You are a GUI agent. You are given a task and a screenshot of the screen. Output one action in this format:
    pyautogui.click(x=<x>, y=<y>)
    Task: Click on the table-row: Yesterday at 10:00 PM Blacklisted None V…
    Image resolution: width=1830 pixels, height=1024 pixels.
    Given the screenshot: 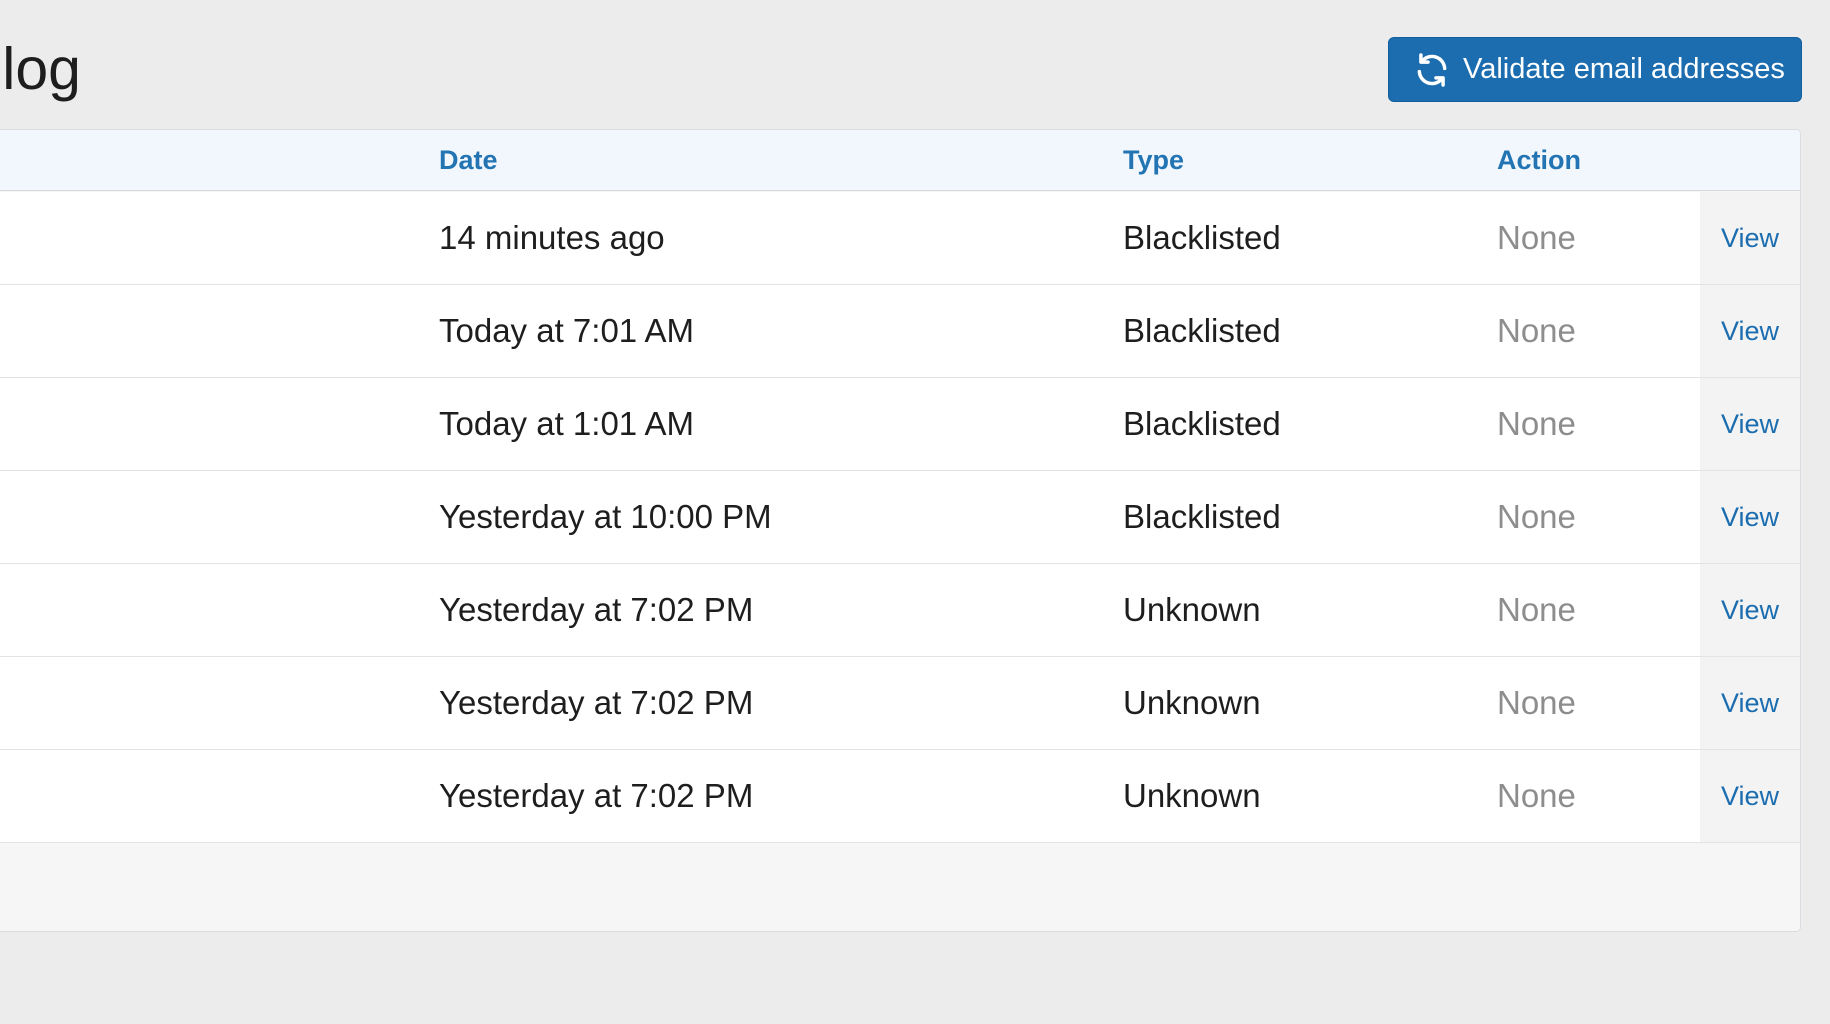 What is the action you would take?
    pyautogui.click(x=900, y=517)
    